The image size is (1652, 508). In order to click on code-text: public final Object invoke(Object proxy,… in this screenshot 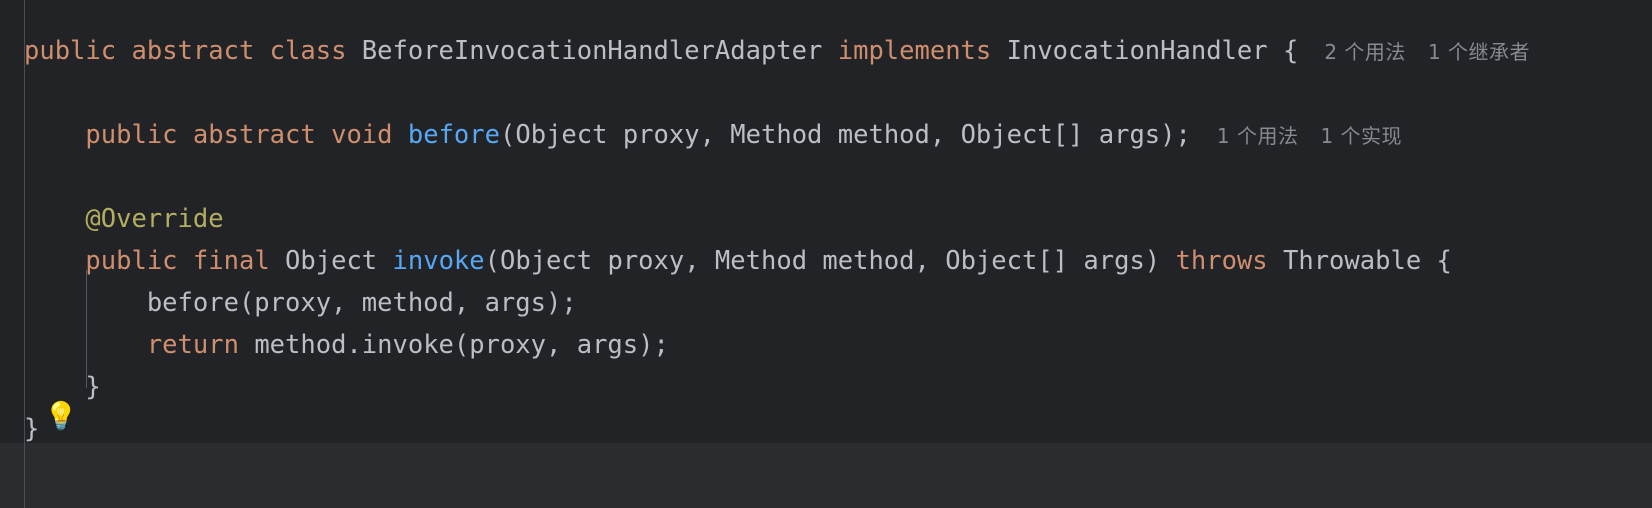, I will do `click(738, 261)`.